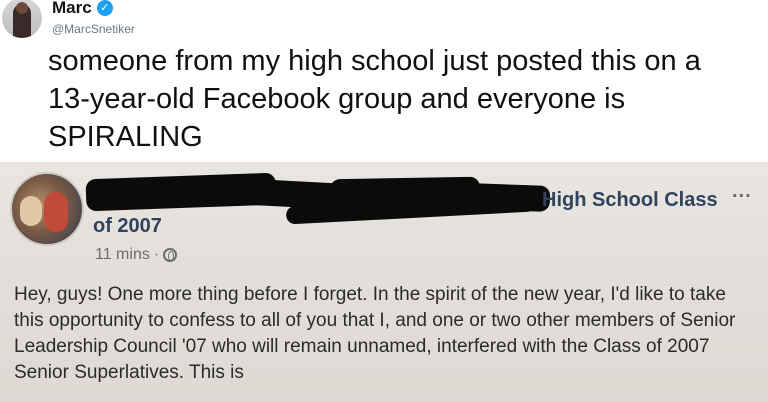 The width and height of the screenshot is (768, 402). I want to click on redaction-mark, so click(181, 192).